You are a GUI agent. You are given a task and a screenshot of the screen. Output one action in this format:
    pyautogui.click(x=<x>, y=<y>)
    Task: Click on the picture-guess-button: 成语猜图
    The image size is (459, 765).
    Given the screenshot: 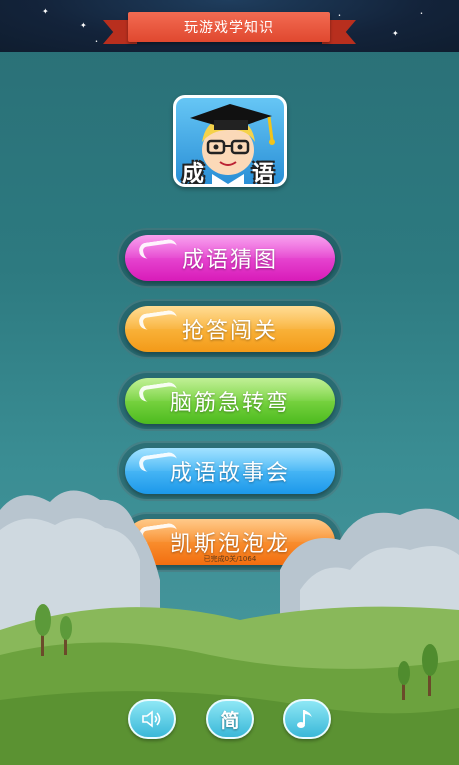 What is the action you would take?
    pyautogui.click(x=230, y=258)
    